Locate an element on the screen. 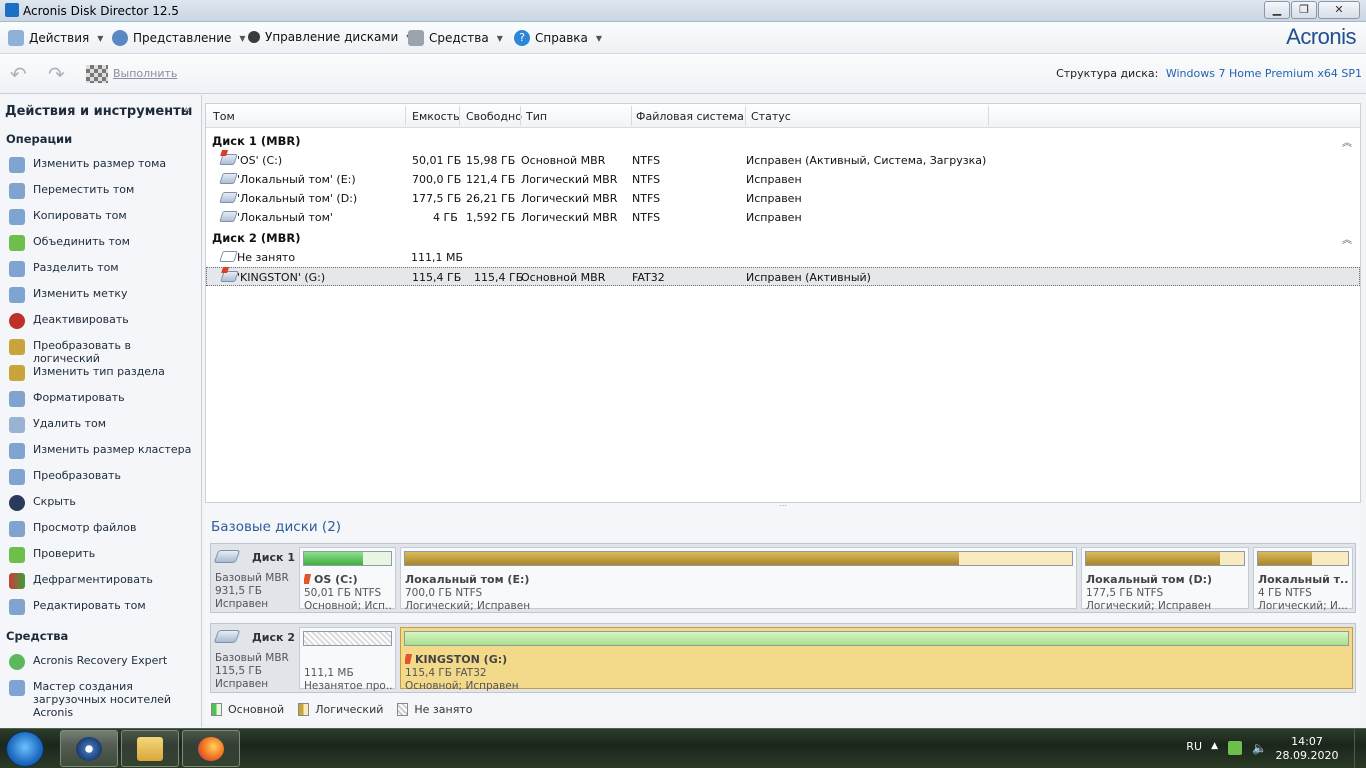 The height and width of the screenshot is (768, 1366). run-button: Выполнить is located at coordinates (145, 73).